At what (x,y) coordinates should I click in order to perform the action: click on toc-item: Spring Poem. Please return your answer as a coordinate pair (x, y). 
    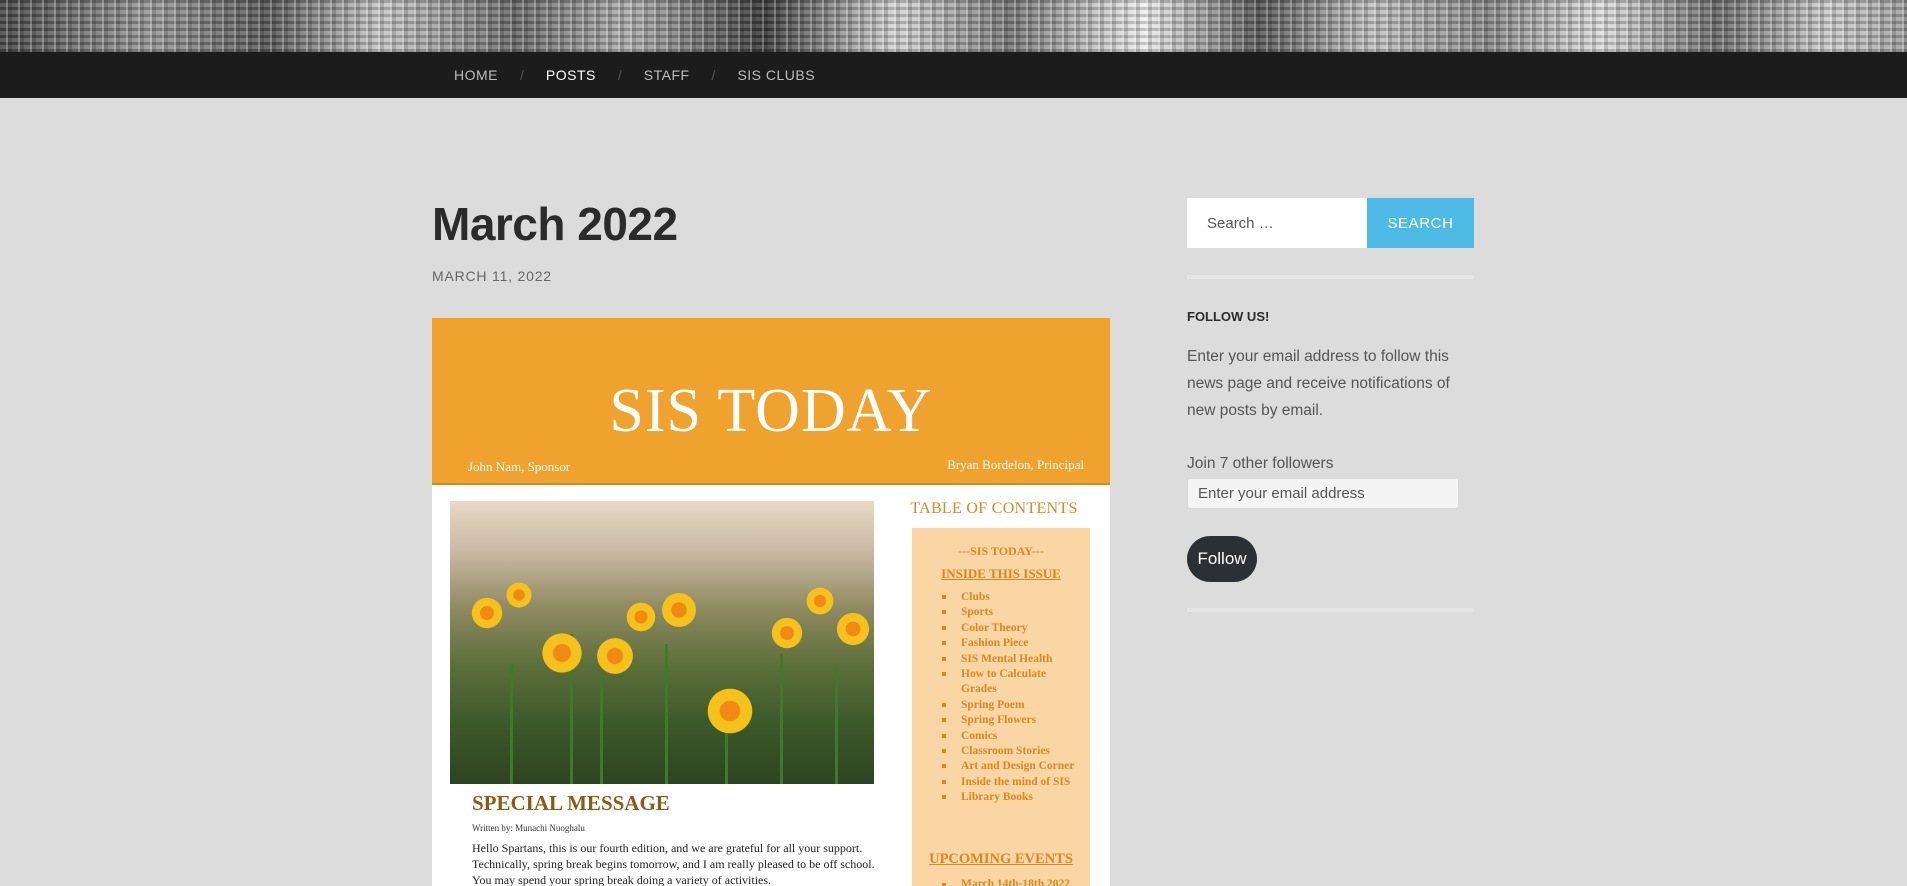
    Looking at the image, I should click on (1012, 705).